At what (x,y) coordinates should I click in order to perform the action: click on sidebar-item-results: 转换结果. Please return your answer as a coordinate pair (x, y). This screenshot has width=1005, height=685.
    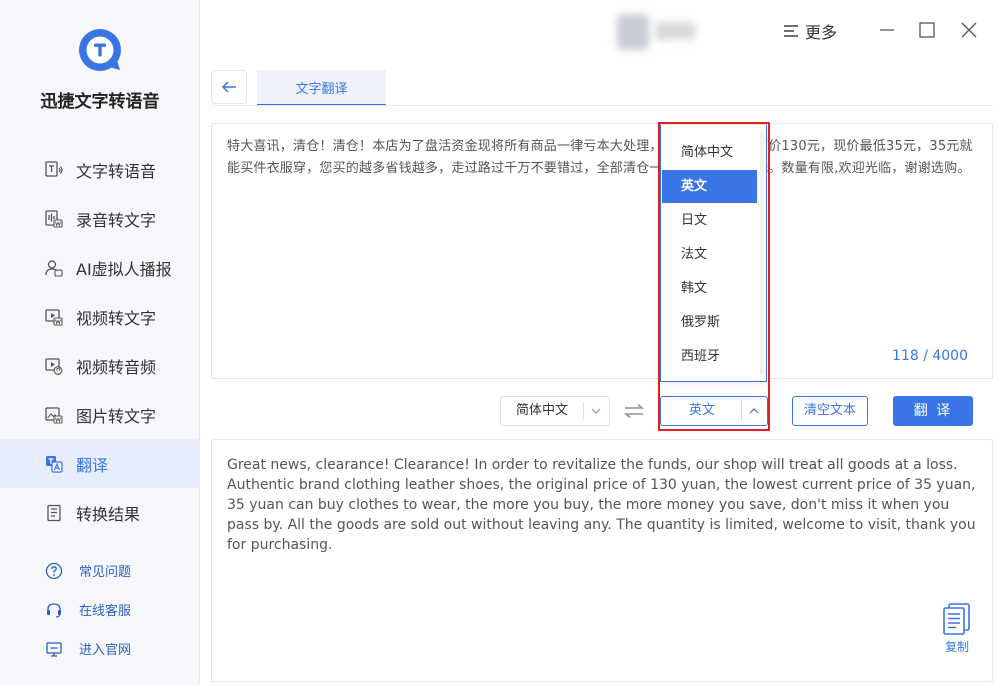
    Looking at the image, I should click on (100, 512).